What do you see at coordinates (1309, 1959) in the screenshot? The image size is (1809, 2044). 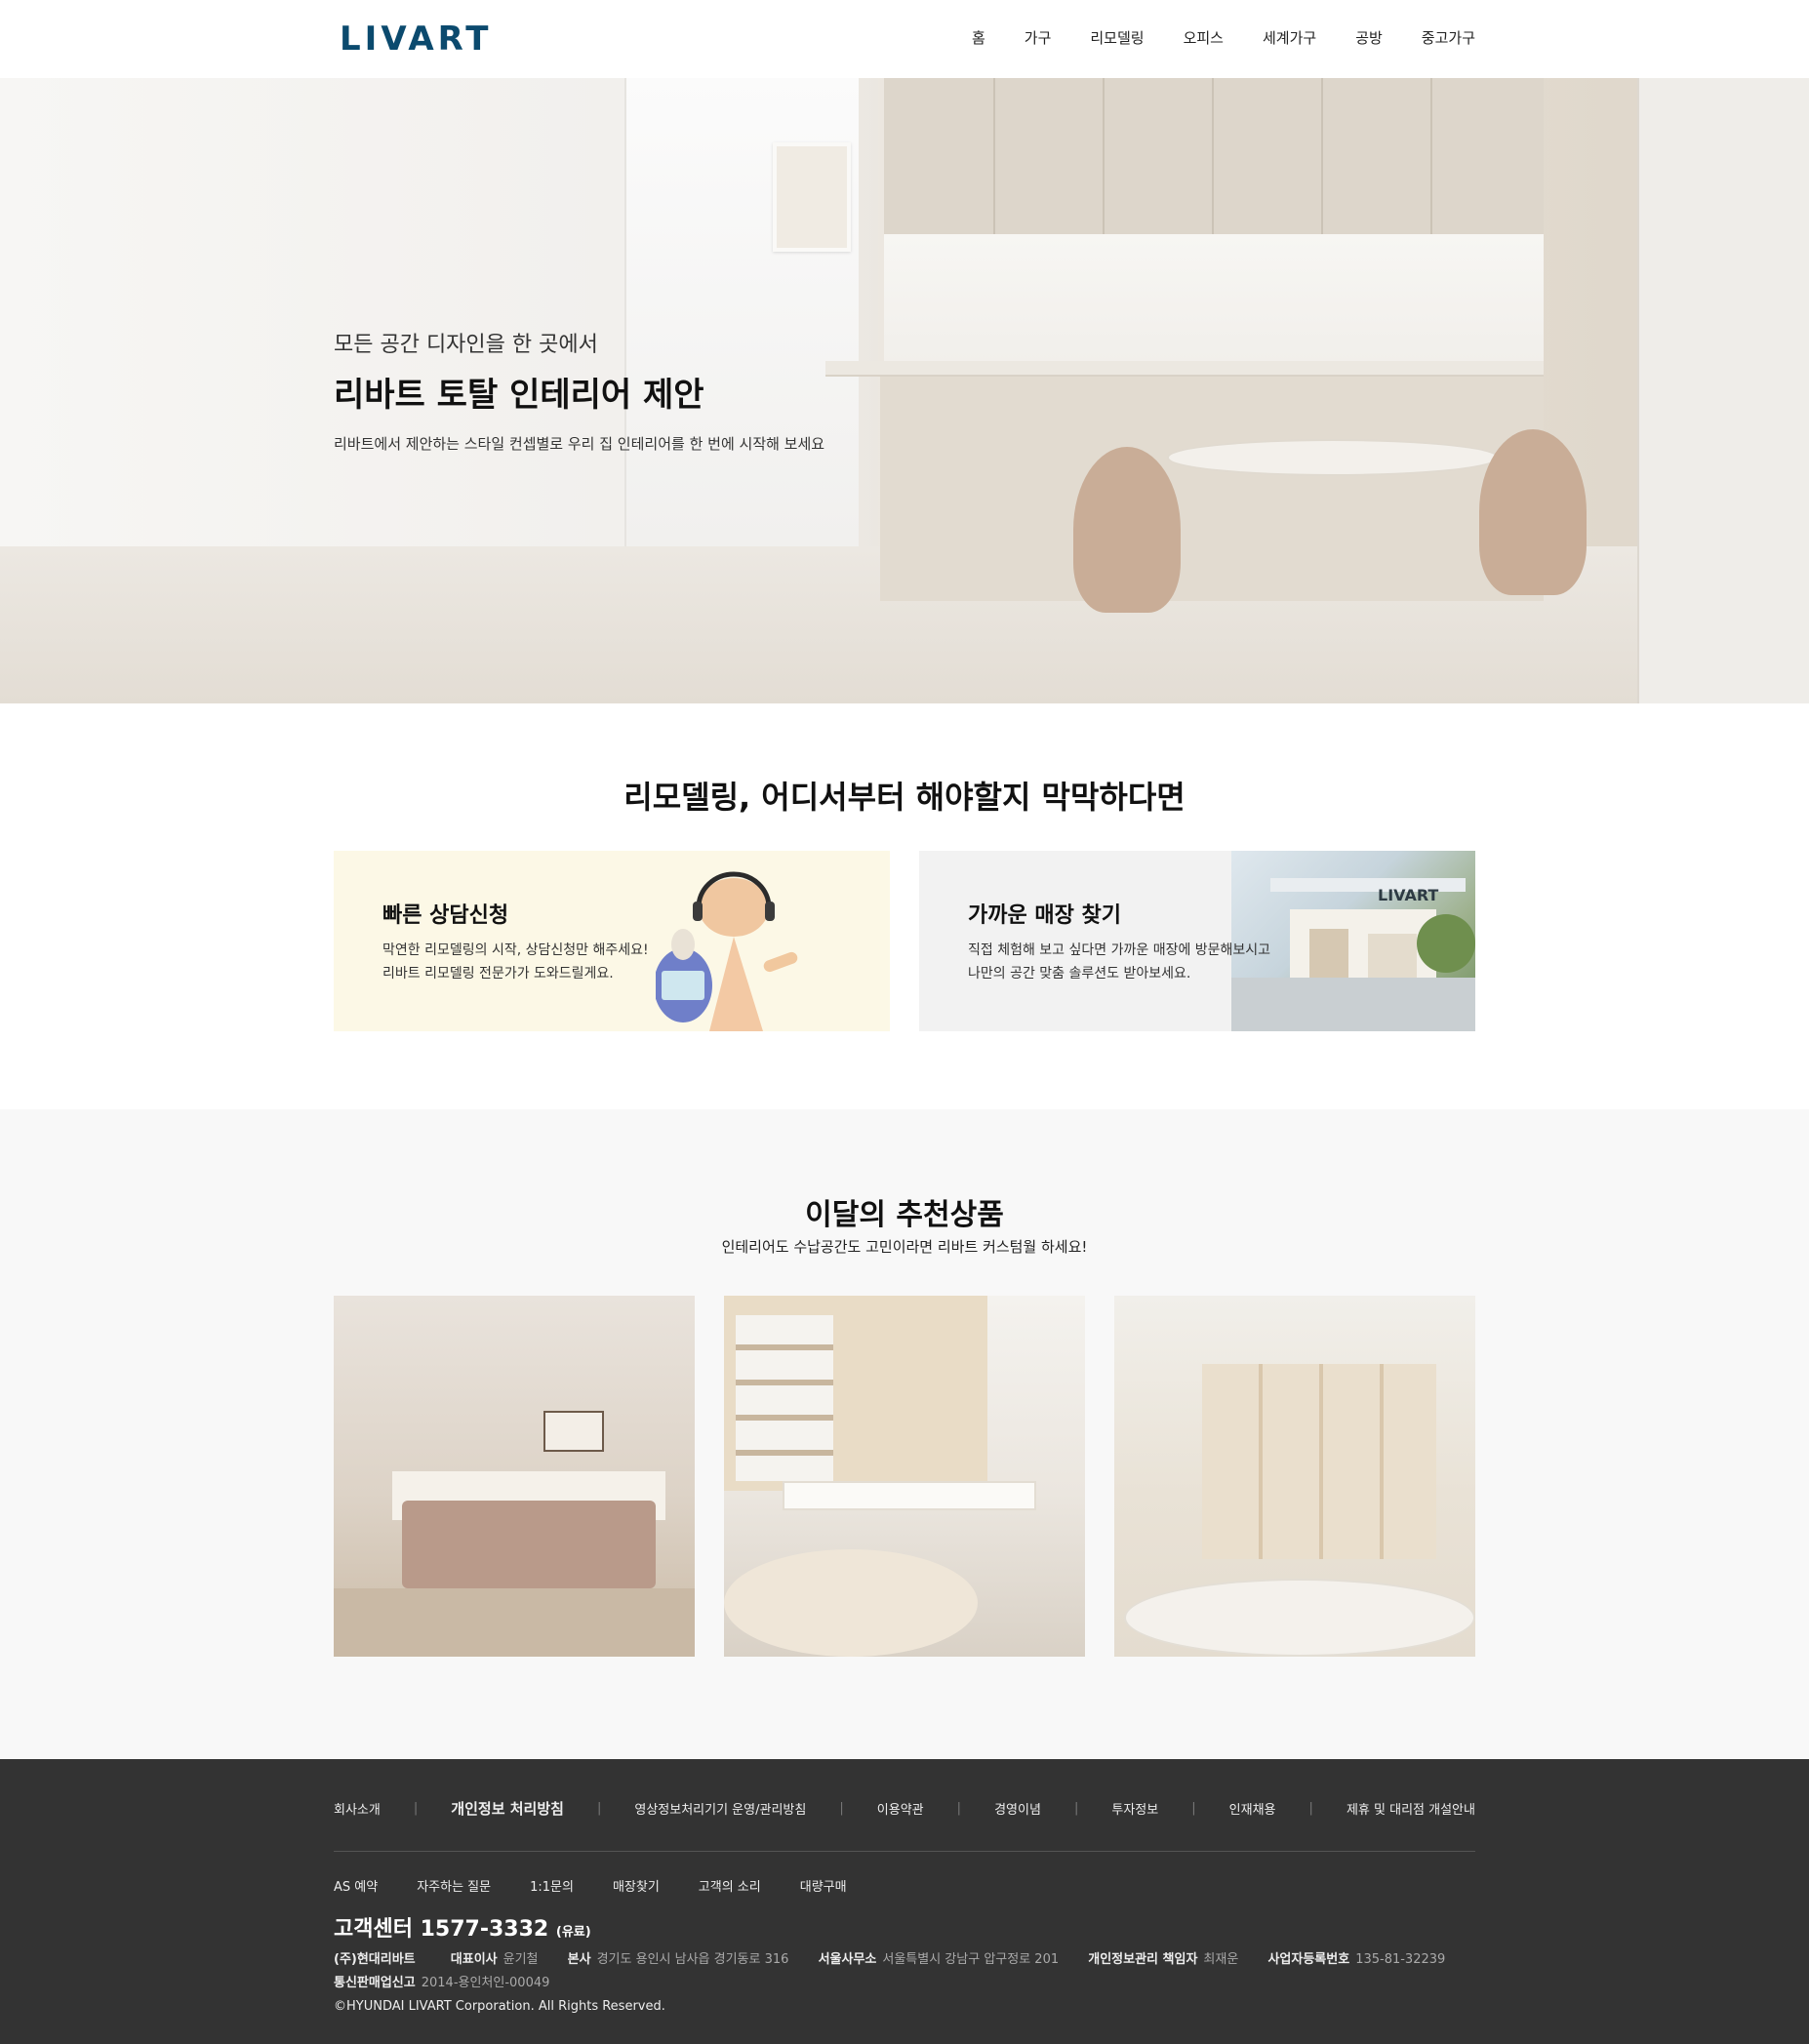 I see `biz-number-label: 사업자등록번호` at bounding box center [1309, 1959].